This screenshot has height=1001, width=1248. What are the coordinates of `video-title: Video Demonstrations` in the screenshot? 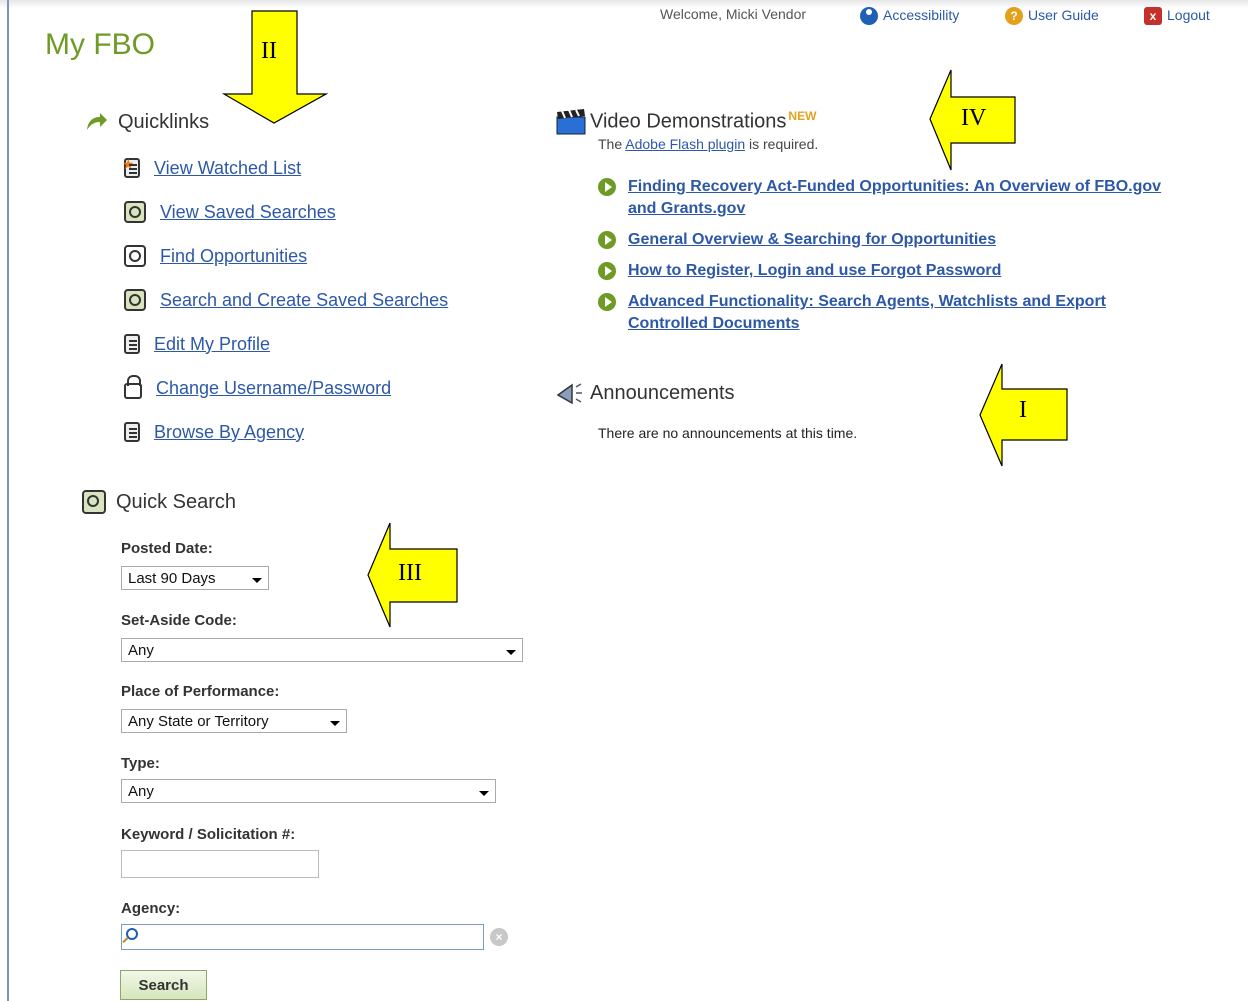 It's located at (688, 121).